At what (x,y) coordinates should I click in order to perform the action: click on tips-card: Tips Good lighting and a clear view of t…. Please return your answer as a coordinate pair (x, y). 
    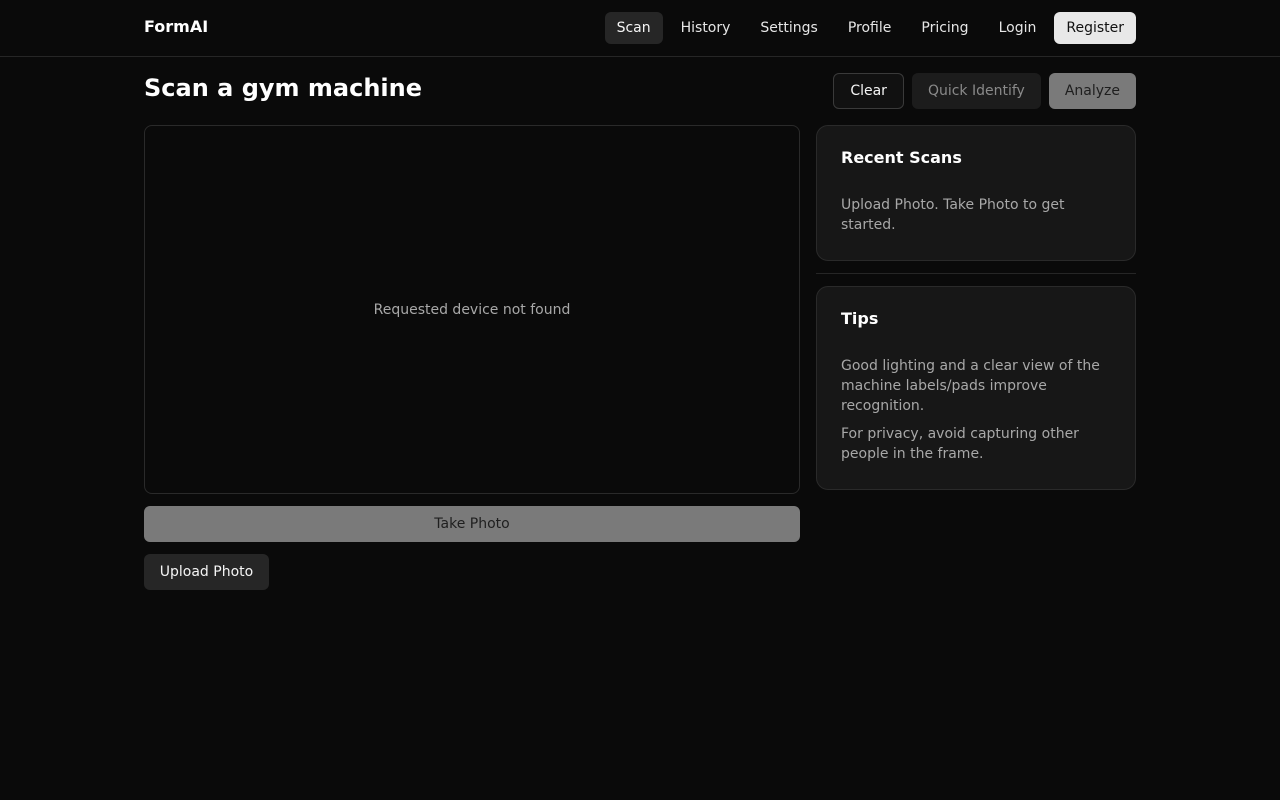
    Looking at the image, I should click on (976, 388).